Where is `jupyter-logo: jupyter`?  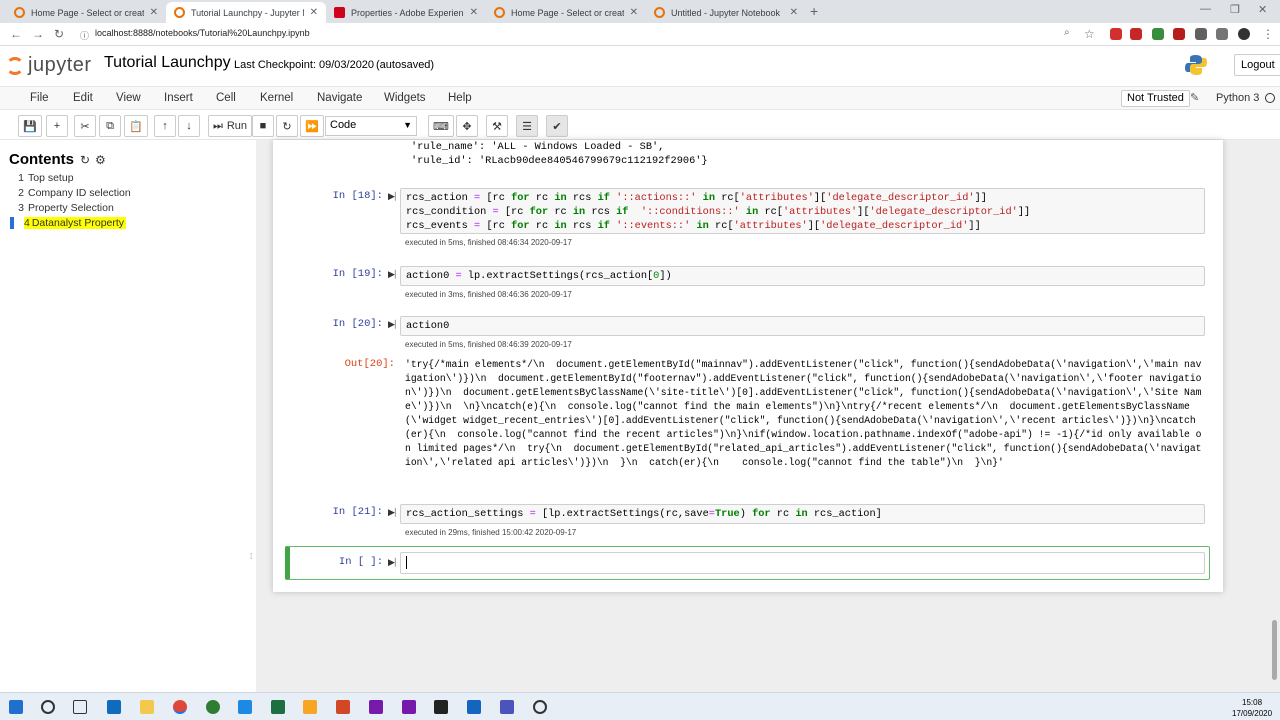
jupyter-logo: jupyter is located at coordinates (49, 65).